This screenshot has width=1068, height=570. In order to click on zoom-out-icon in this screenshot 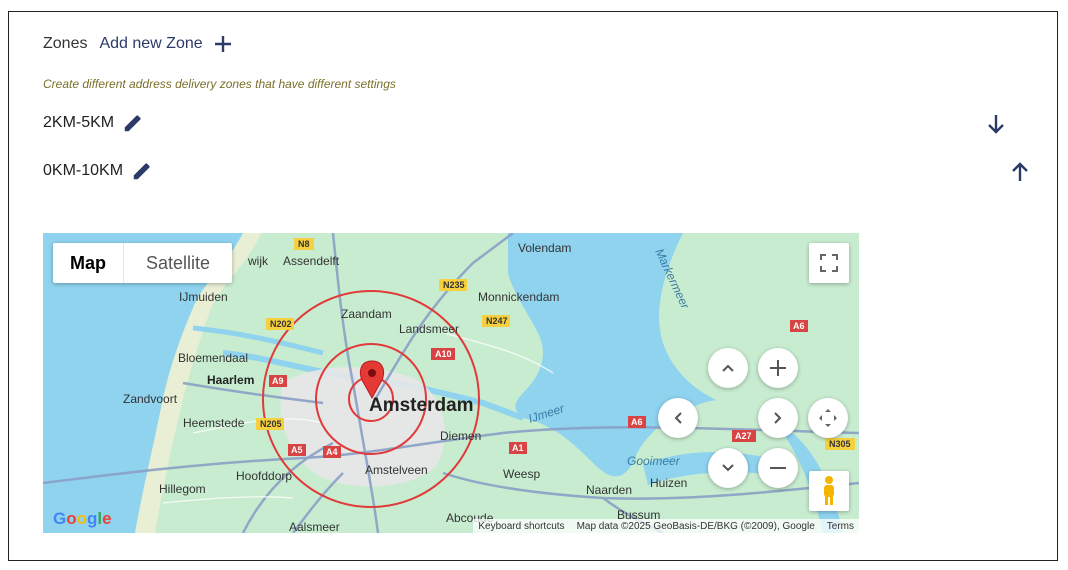, I will do `click(778, 468)`.